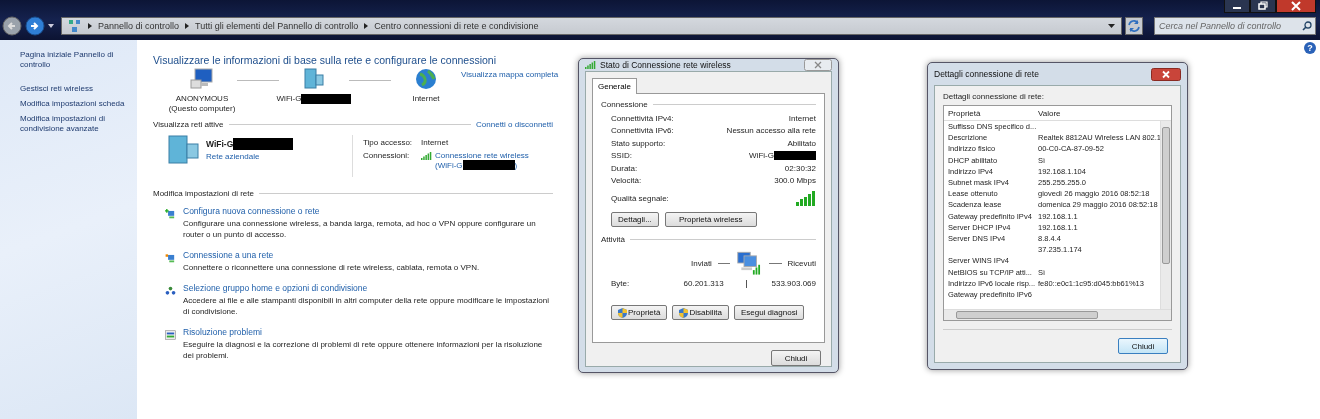 Image resolution: width=1320 pixels, height=419 pixels. Describe the element at coordinates (700, 312) in the screenshot. I see `dialog-button: Disabilita` at that location.